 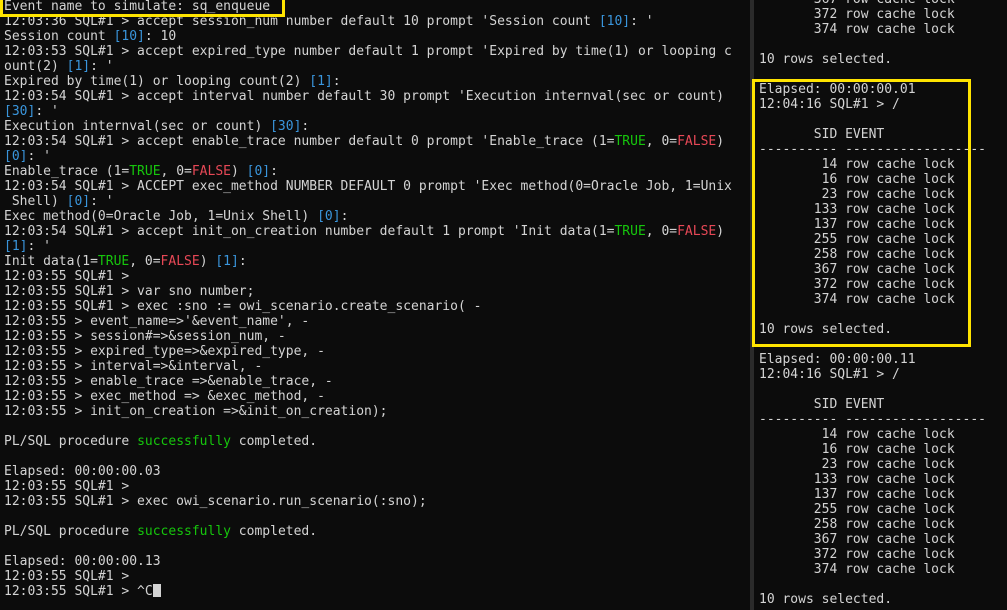 I want to click on terminal-line: Elapsed: 00:00:00.13, so click(x=82, y=561).